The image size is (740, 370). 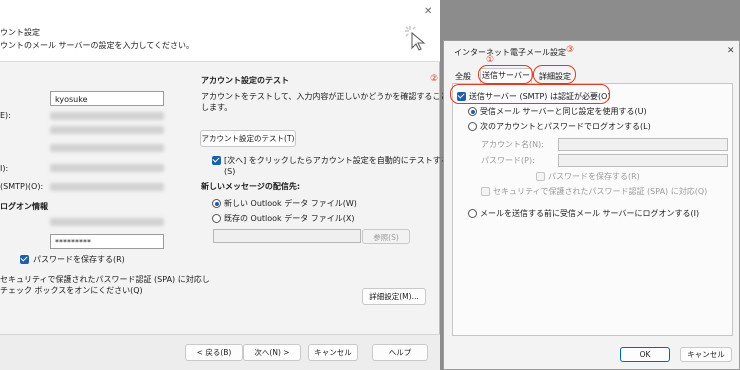 I want to click on save-password-checkbox, so click(x=24, y=259).